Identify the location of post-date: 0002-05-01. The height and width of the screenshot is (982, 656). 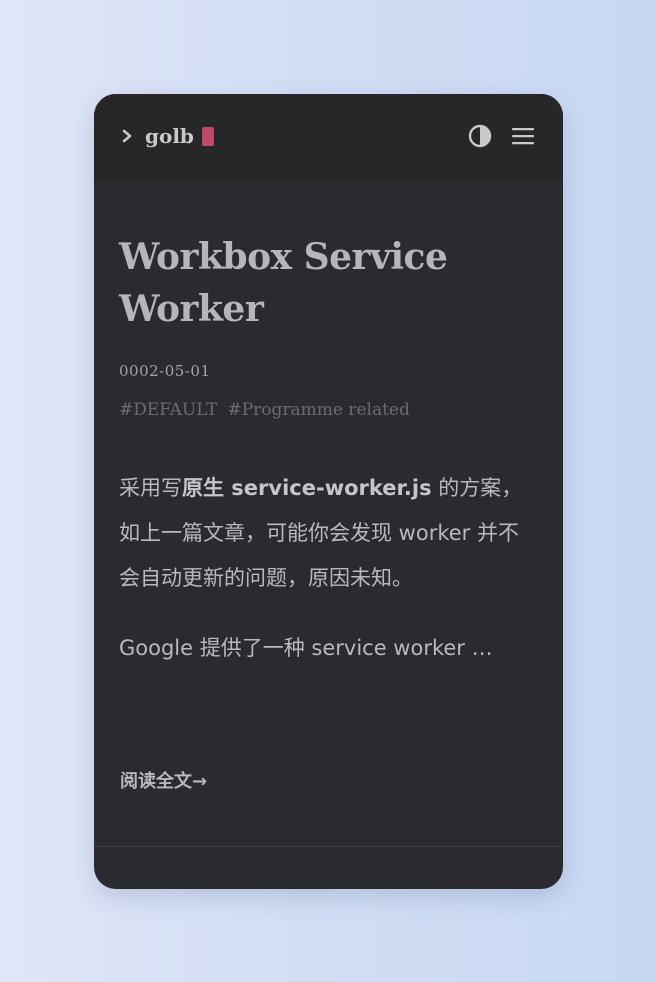
(165, 371).